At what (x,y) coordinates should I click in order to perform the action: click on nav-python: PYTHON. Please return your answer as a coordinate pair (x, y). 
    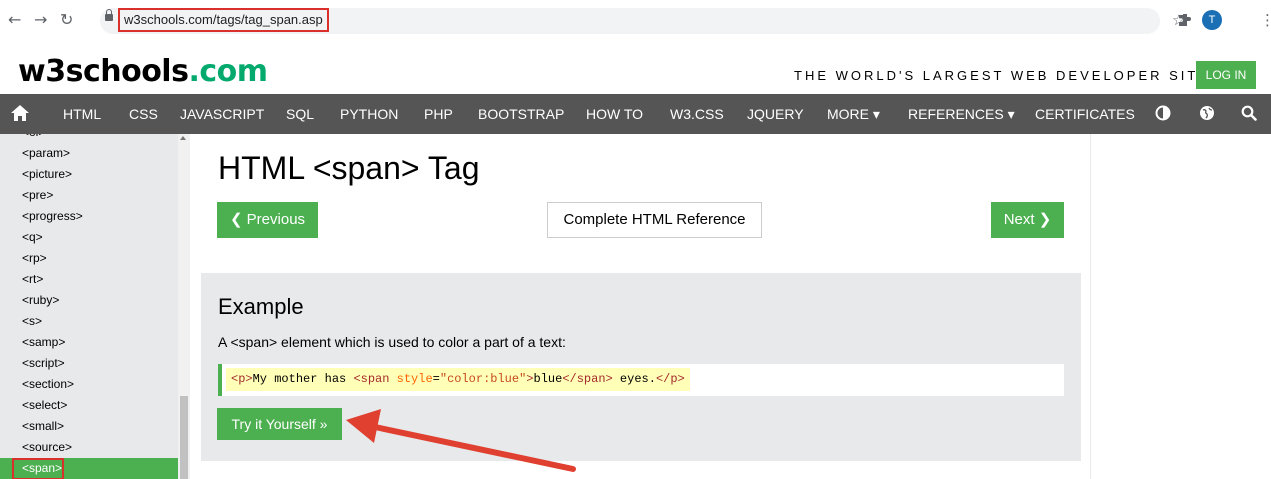
    Looking at the image, I should click on (369, 114).